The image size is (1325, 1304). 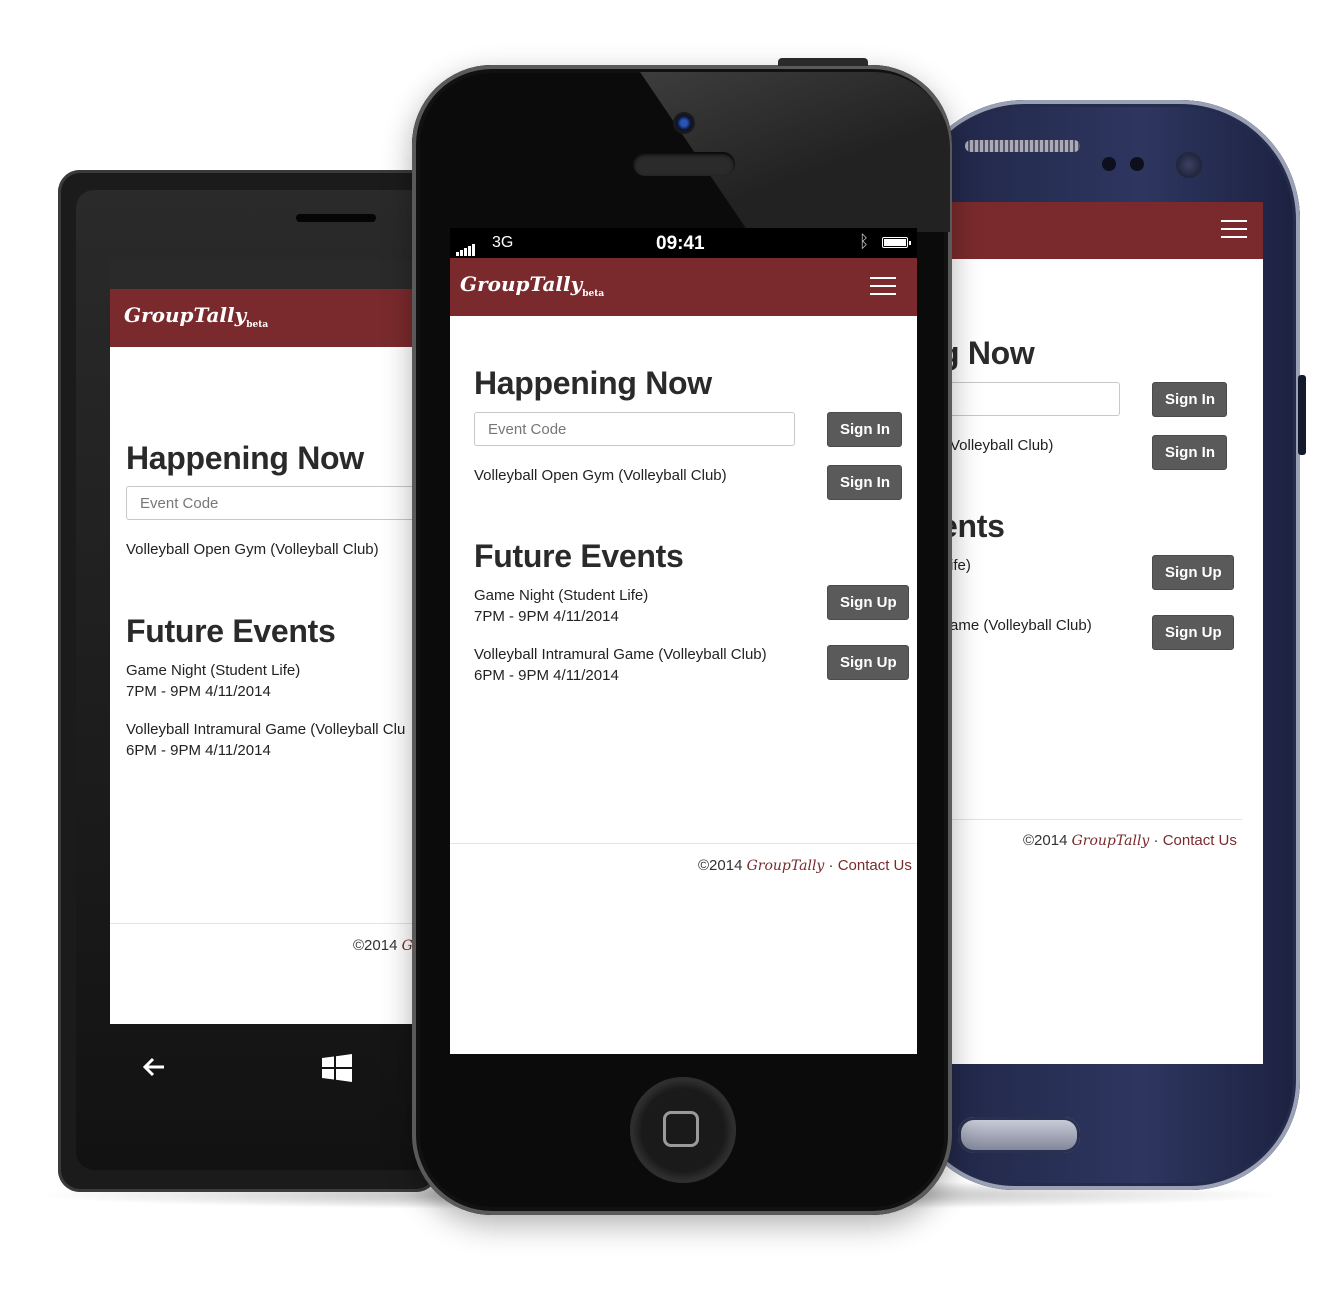 I want to click on samsung-home-button, so click(x=1019, y=1135).